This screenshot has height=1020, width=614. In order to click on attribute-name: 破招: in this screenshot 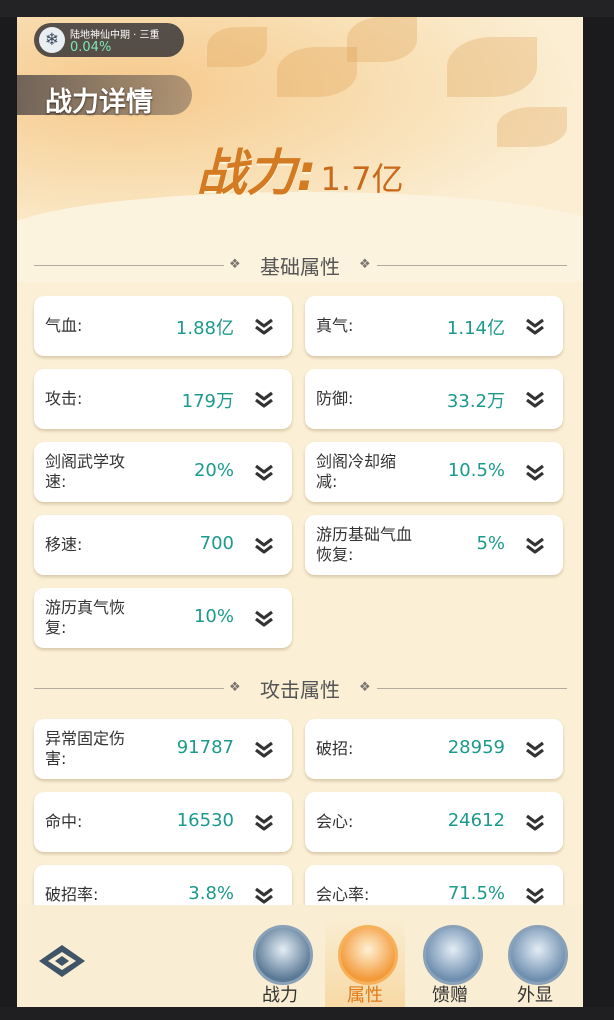, I will do `click(335, 748)`.